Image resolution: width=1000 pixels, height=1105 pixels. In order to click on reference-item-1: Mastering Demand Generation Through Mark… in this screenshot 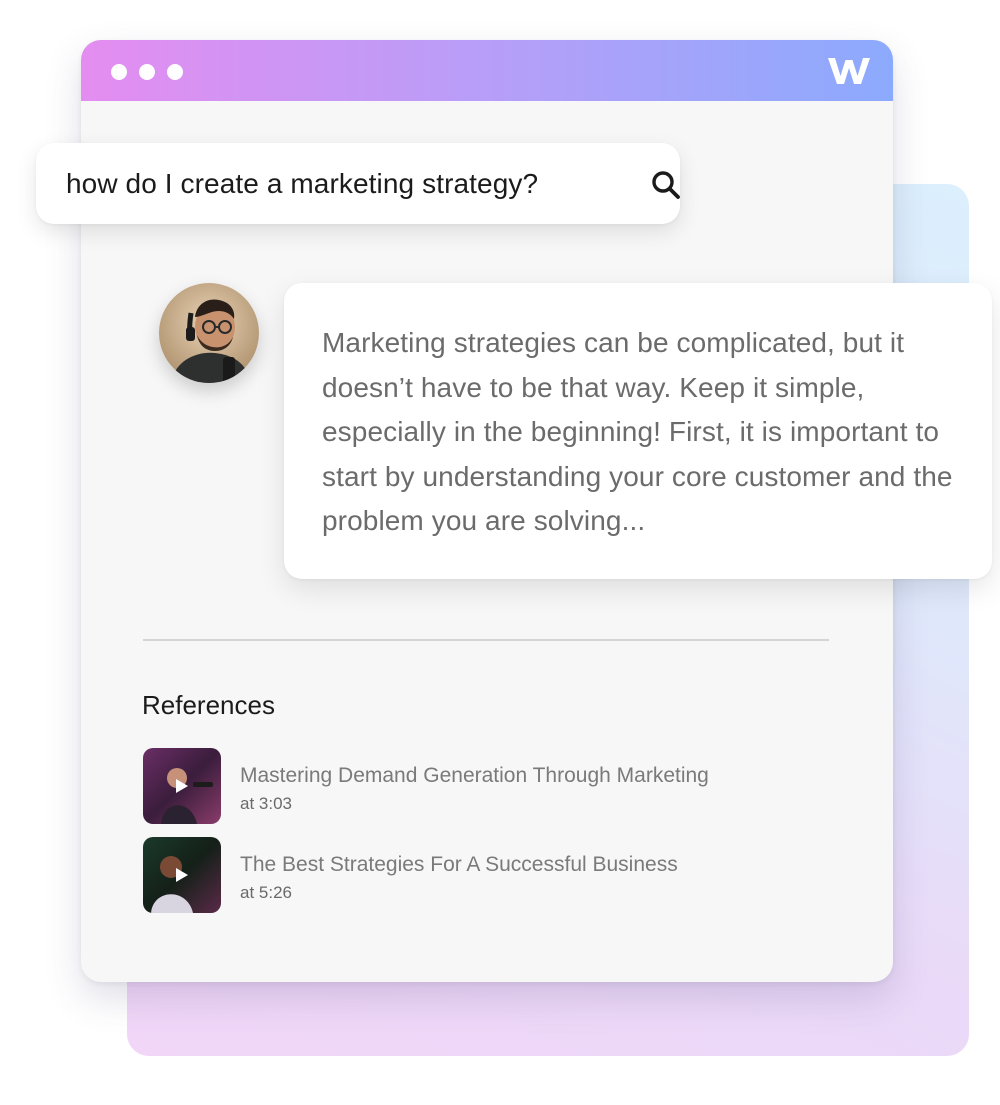, I will do `click(493, 786)`.